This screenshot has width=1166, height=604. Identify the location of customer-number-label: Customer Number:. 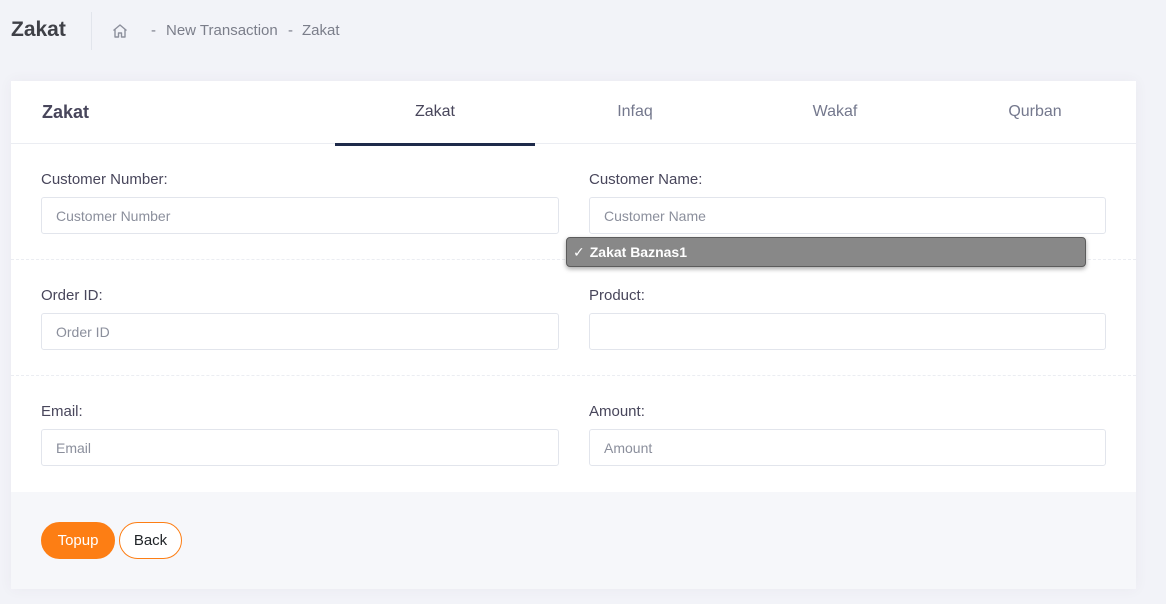
(104, 179).